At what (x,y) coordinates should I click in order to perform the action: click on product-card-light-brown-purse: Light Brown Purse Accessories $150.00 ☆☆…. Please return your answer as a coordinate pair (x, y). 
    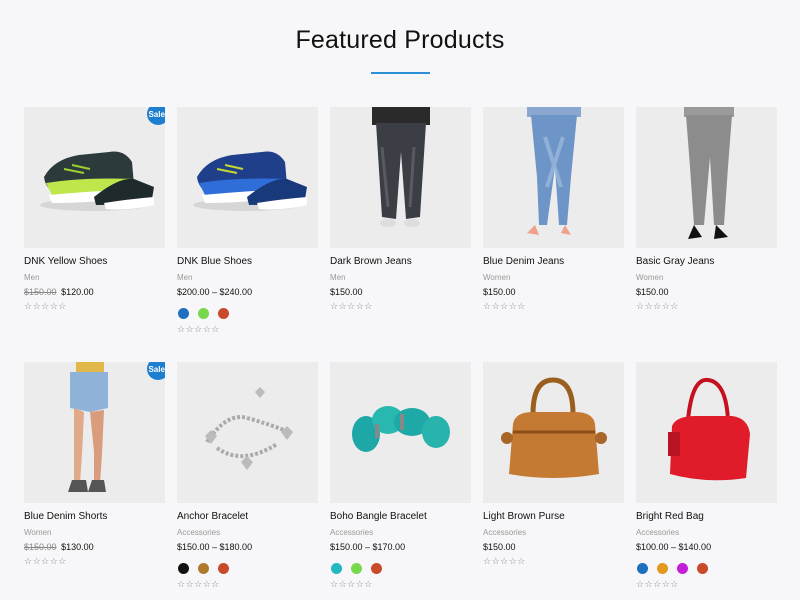
    Looking at the image, I should click on (554, 464).